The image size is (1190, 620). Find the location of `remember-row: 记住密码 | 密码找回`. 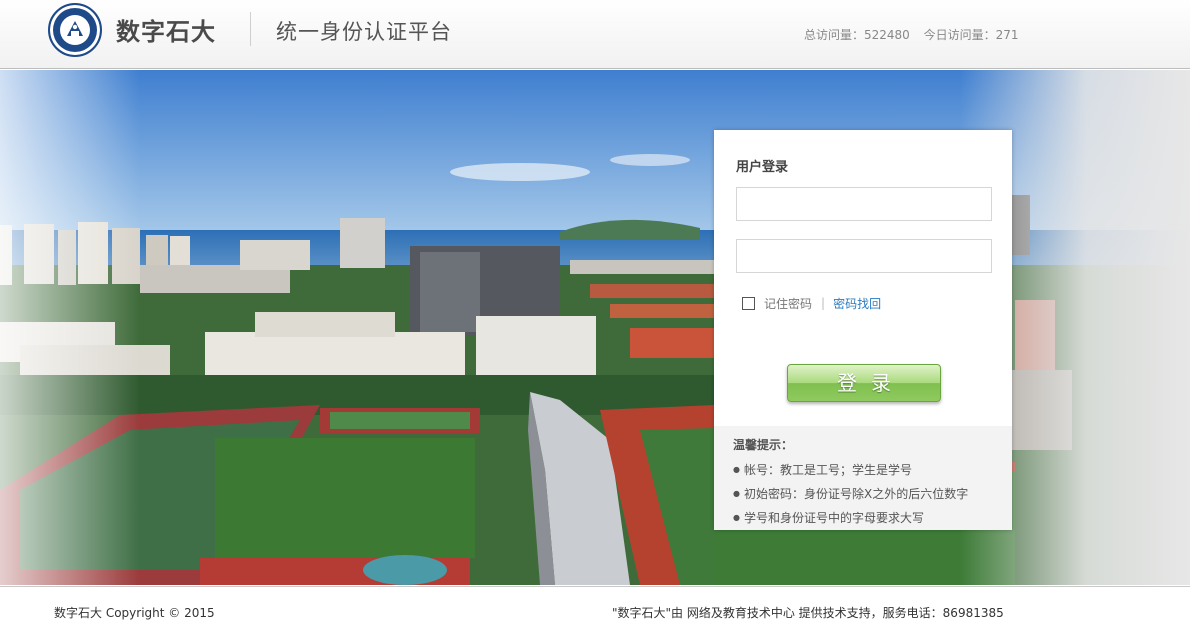

remember-row: 记住密码 | 密码找回 is located at coordinates (811, 303).